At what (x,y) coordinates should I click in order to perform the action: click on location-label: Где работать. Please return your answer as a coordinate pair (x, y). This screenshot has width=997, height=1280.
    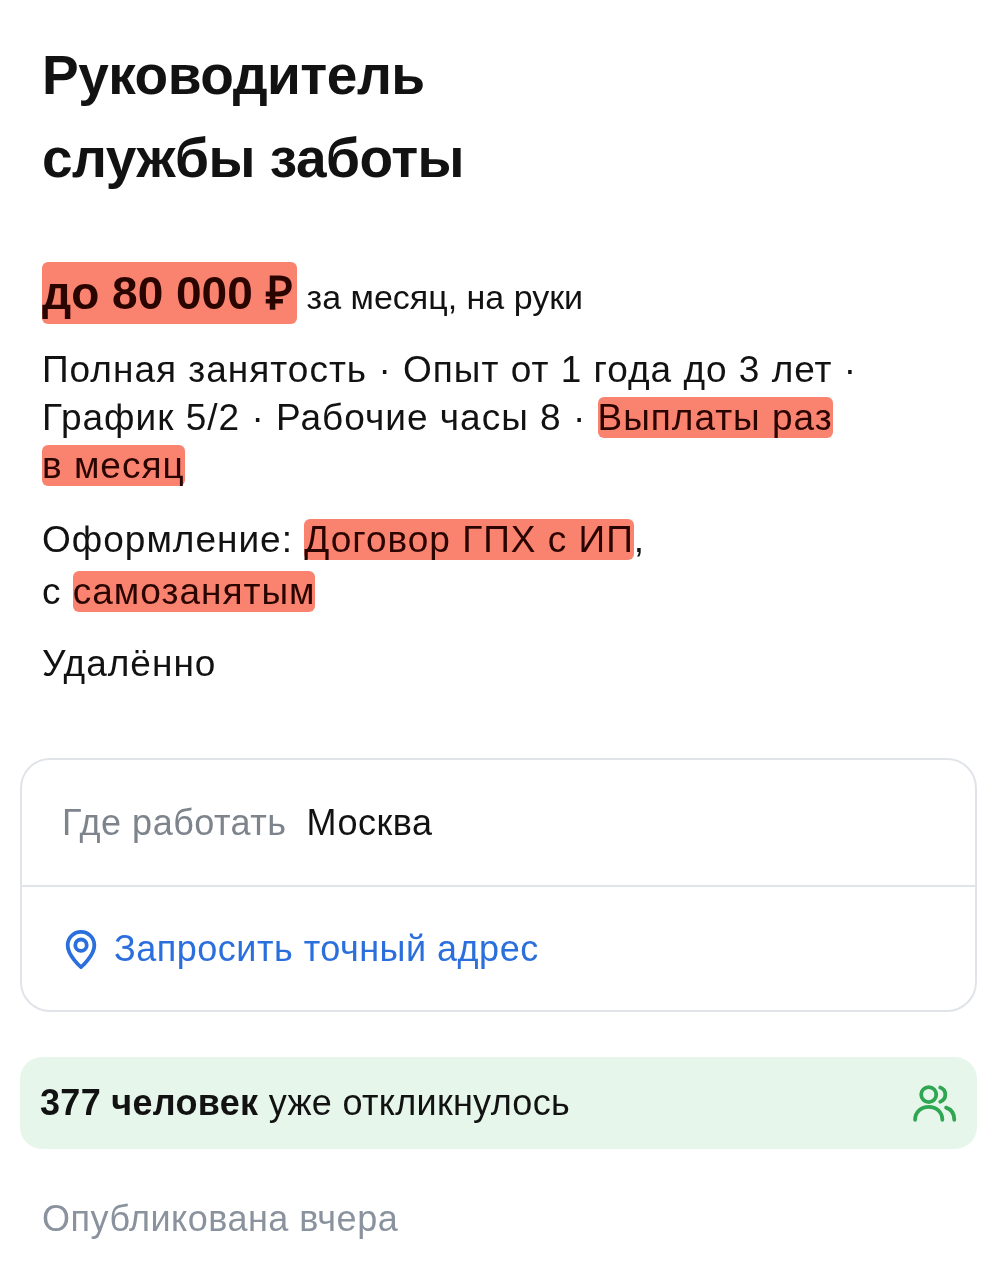
    Looking at the image, I should click on (174, 822).